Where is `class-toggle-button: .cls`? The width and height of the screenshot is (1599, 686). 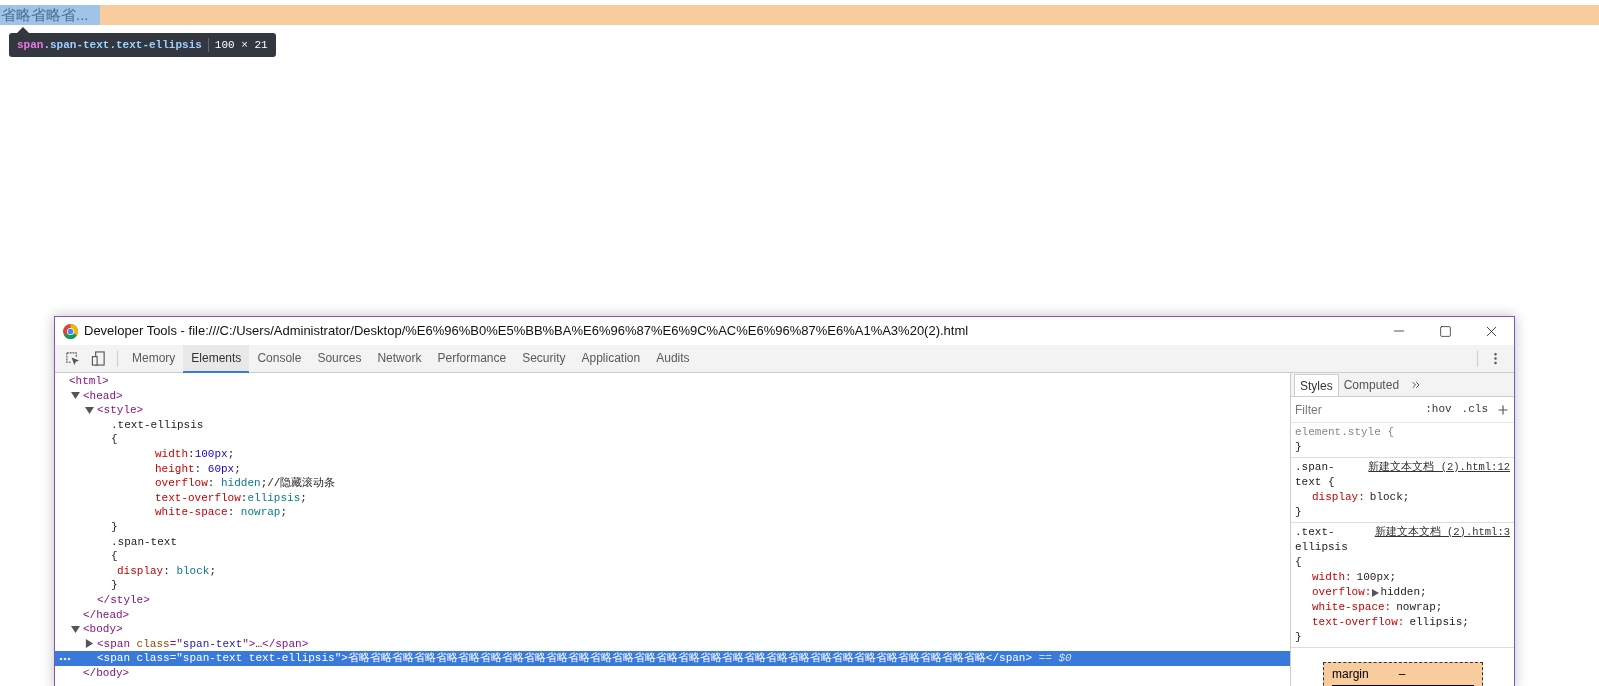 class-toggle-button: .cls is located at coordinates (1474, 409).